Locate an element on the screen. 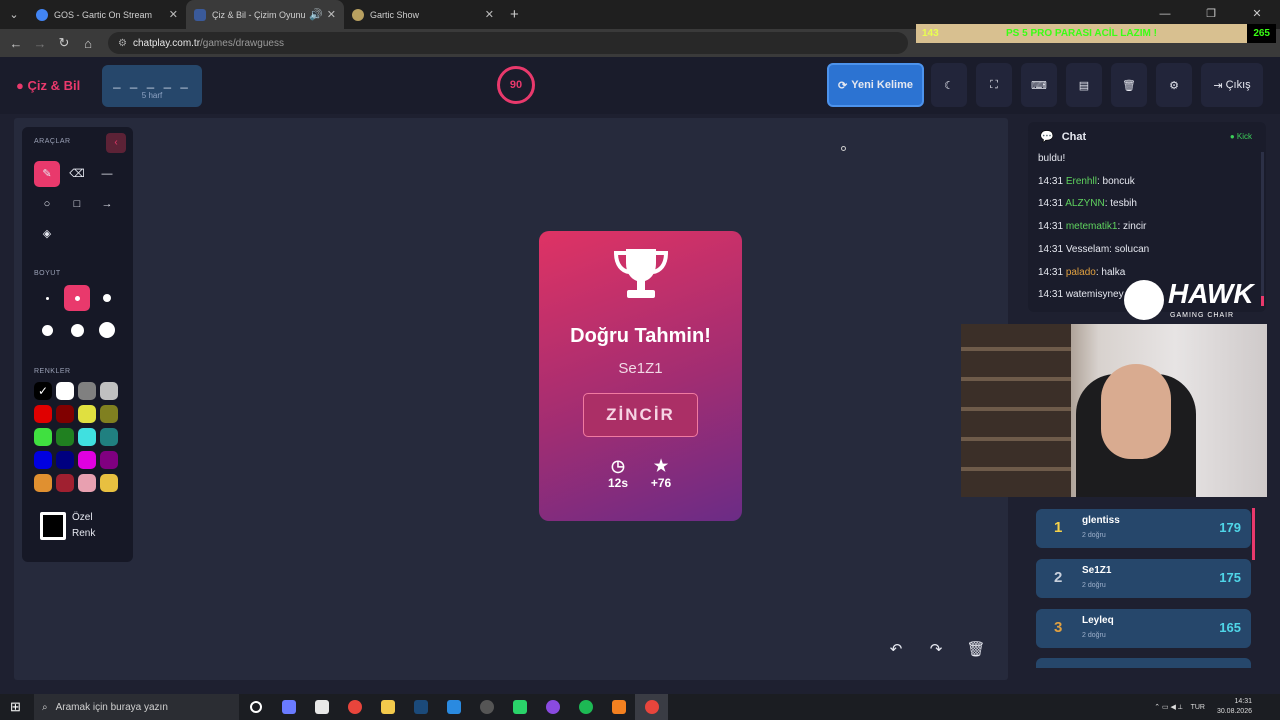  clear-button: 🗑 is located at coordinates (1129, 85).